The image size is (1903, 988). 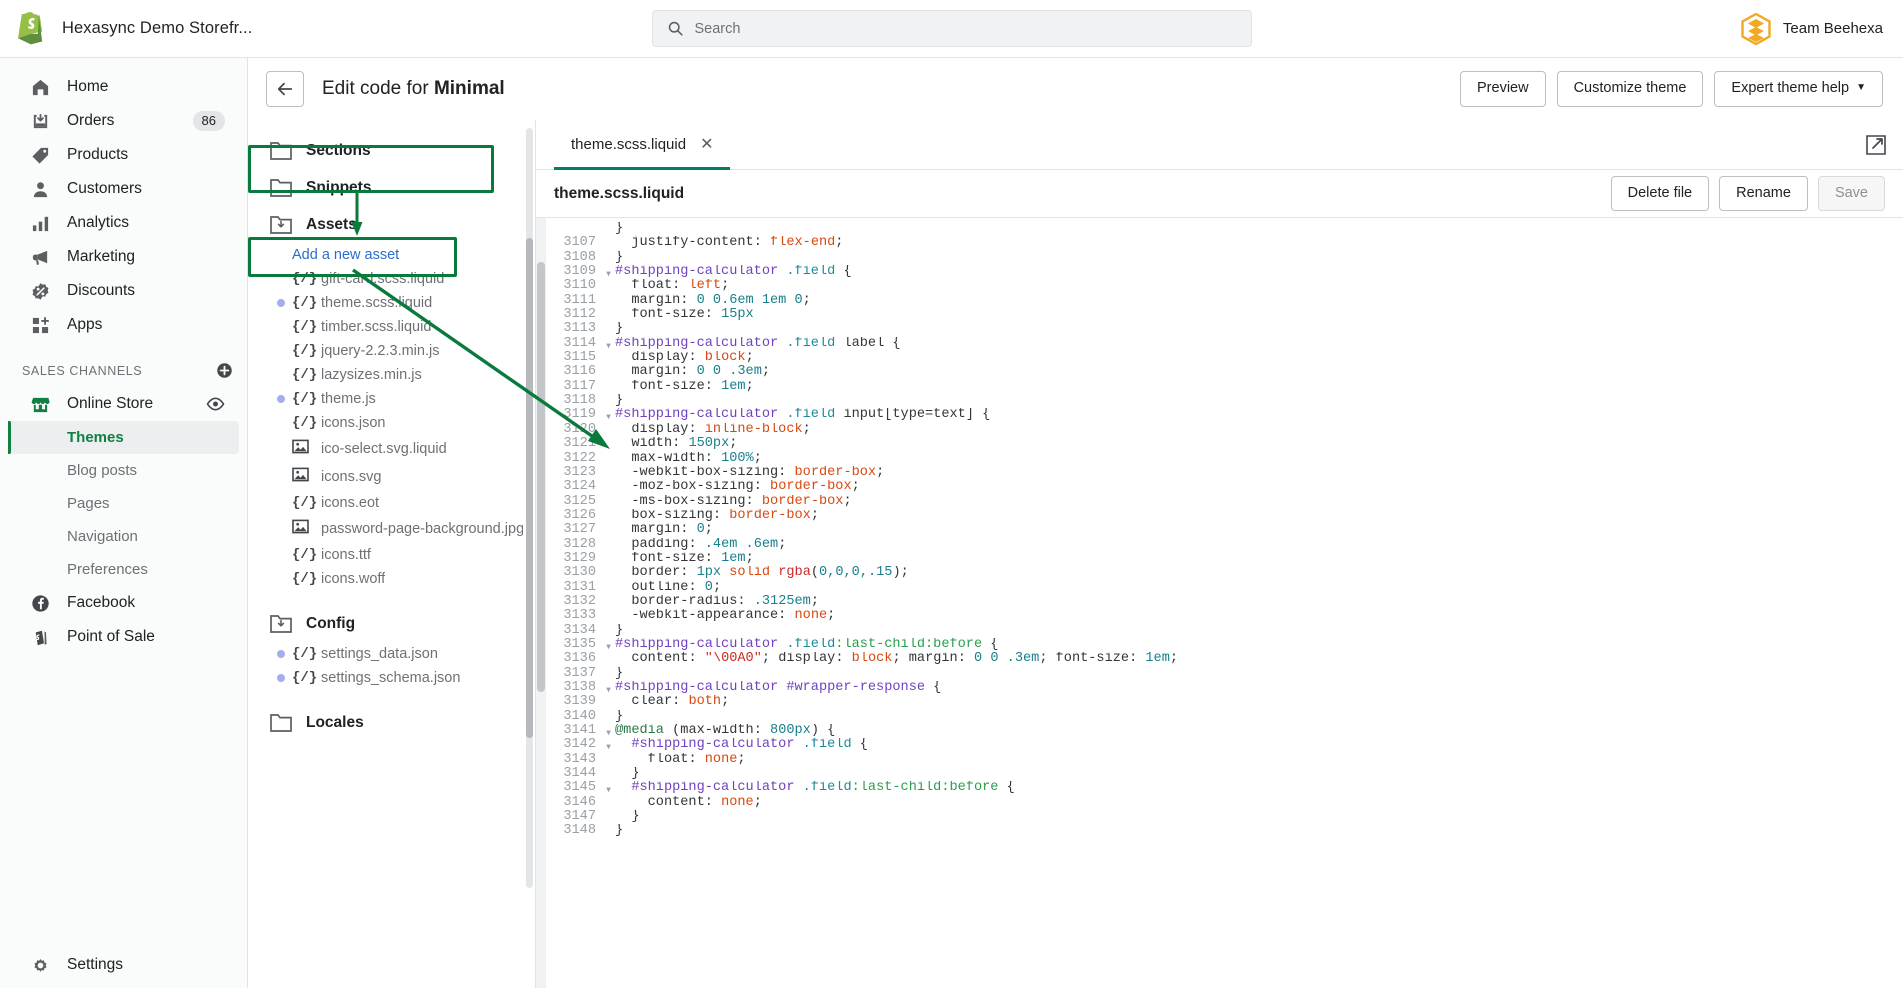 I want to click on sidebar-item-pages: Pages, so click(x=123, y=503).